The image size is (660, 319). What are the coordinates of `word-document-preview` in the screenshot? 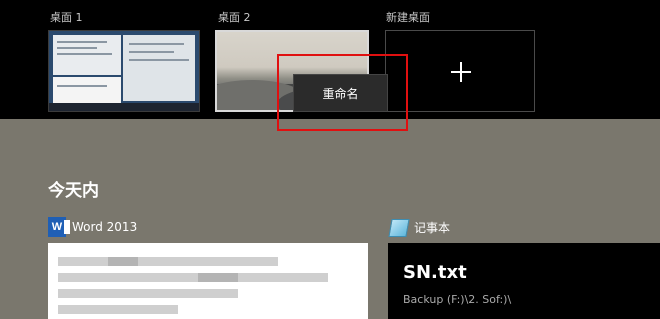 It's located at (208, 281).